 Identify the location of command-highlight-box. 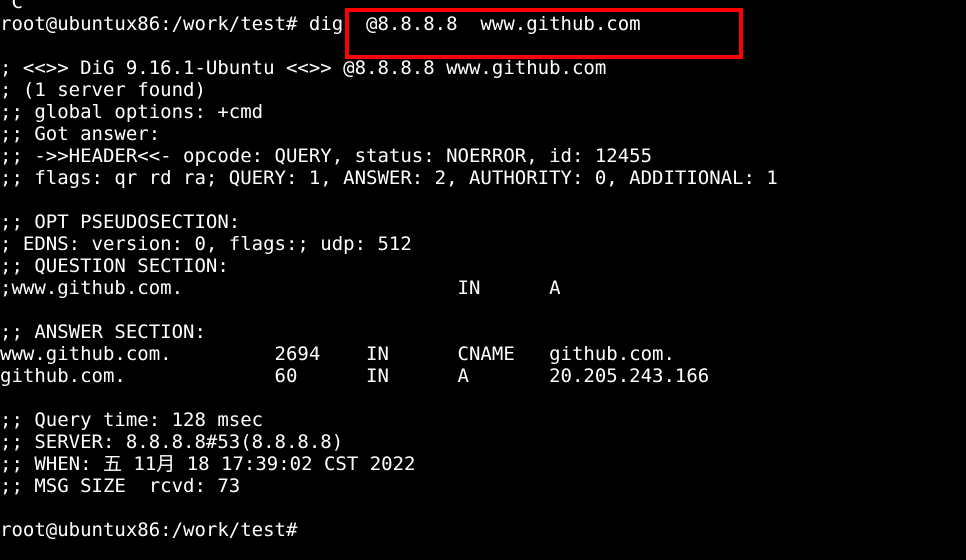
(544, 33).